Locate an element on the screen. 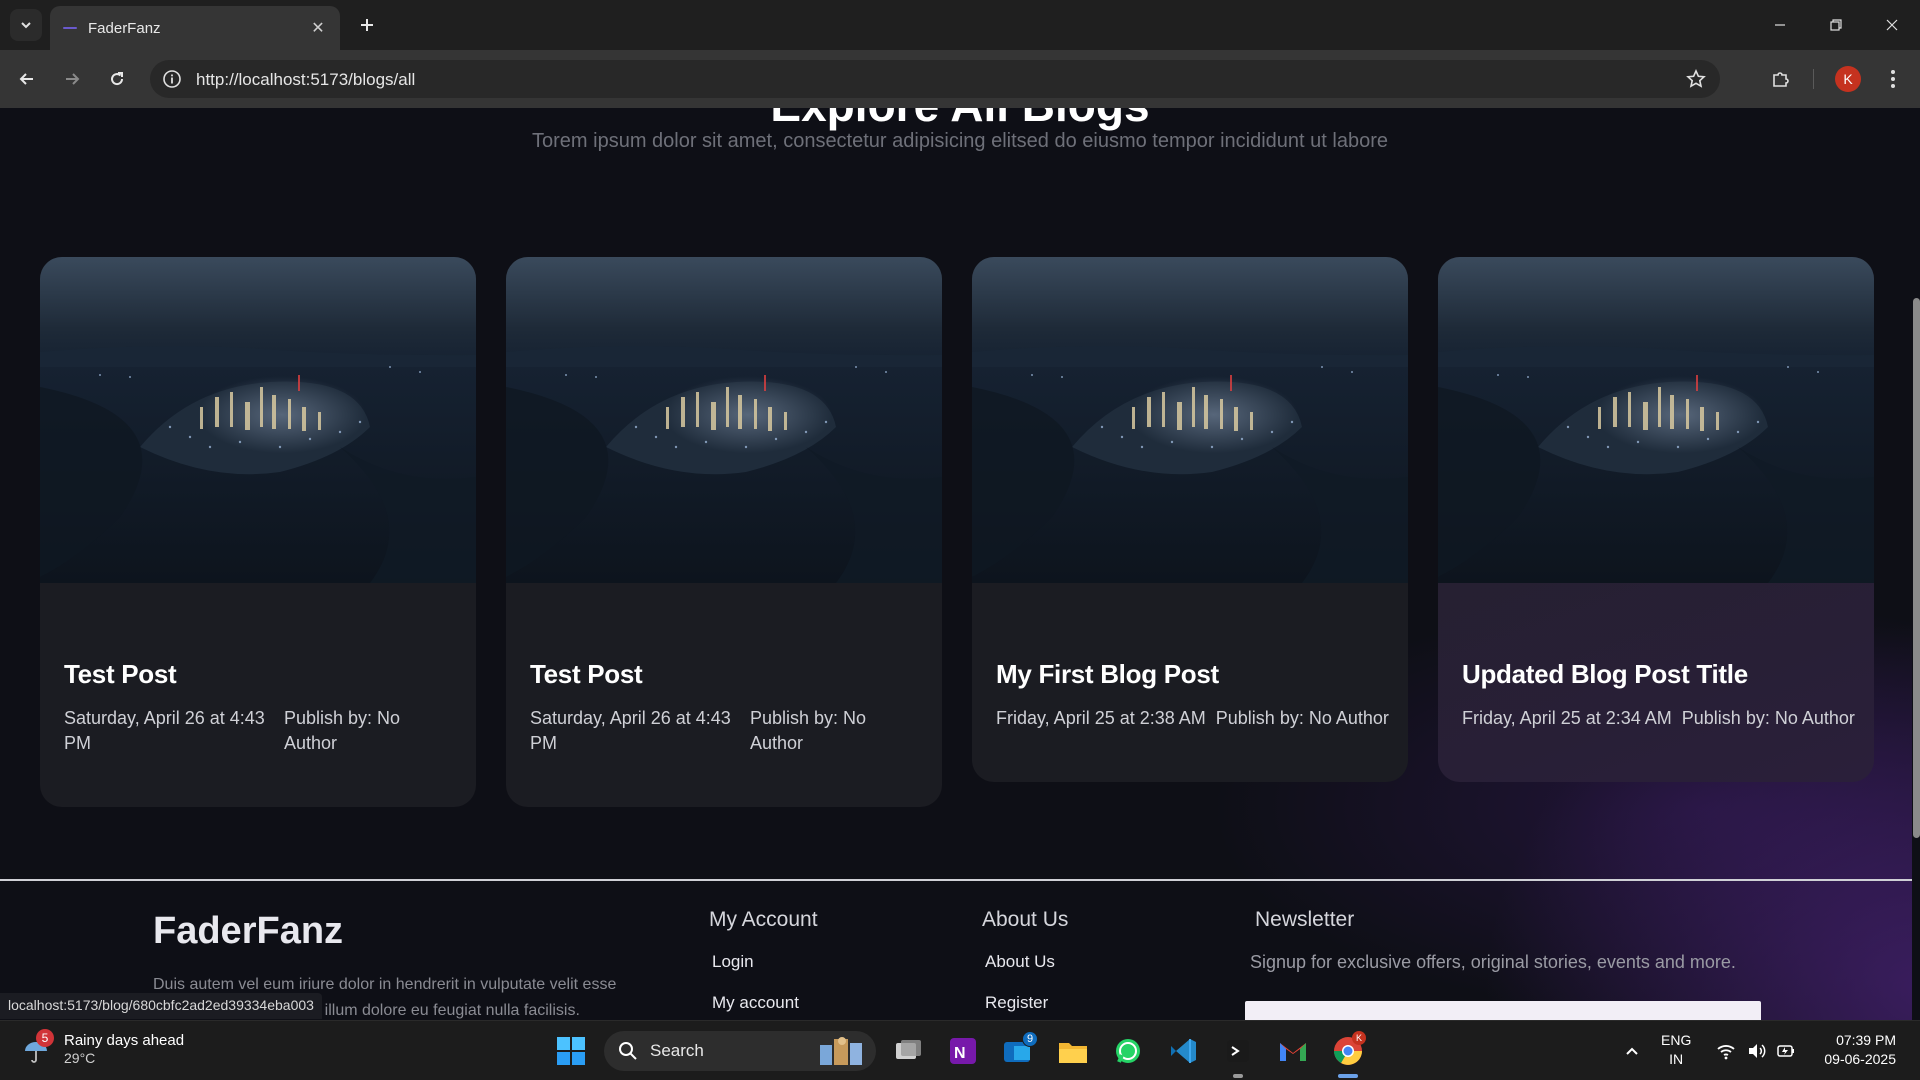 This screenshot has width=1920, height=1080. new-tab-button is located at coordinates (367, 25).